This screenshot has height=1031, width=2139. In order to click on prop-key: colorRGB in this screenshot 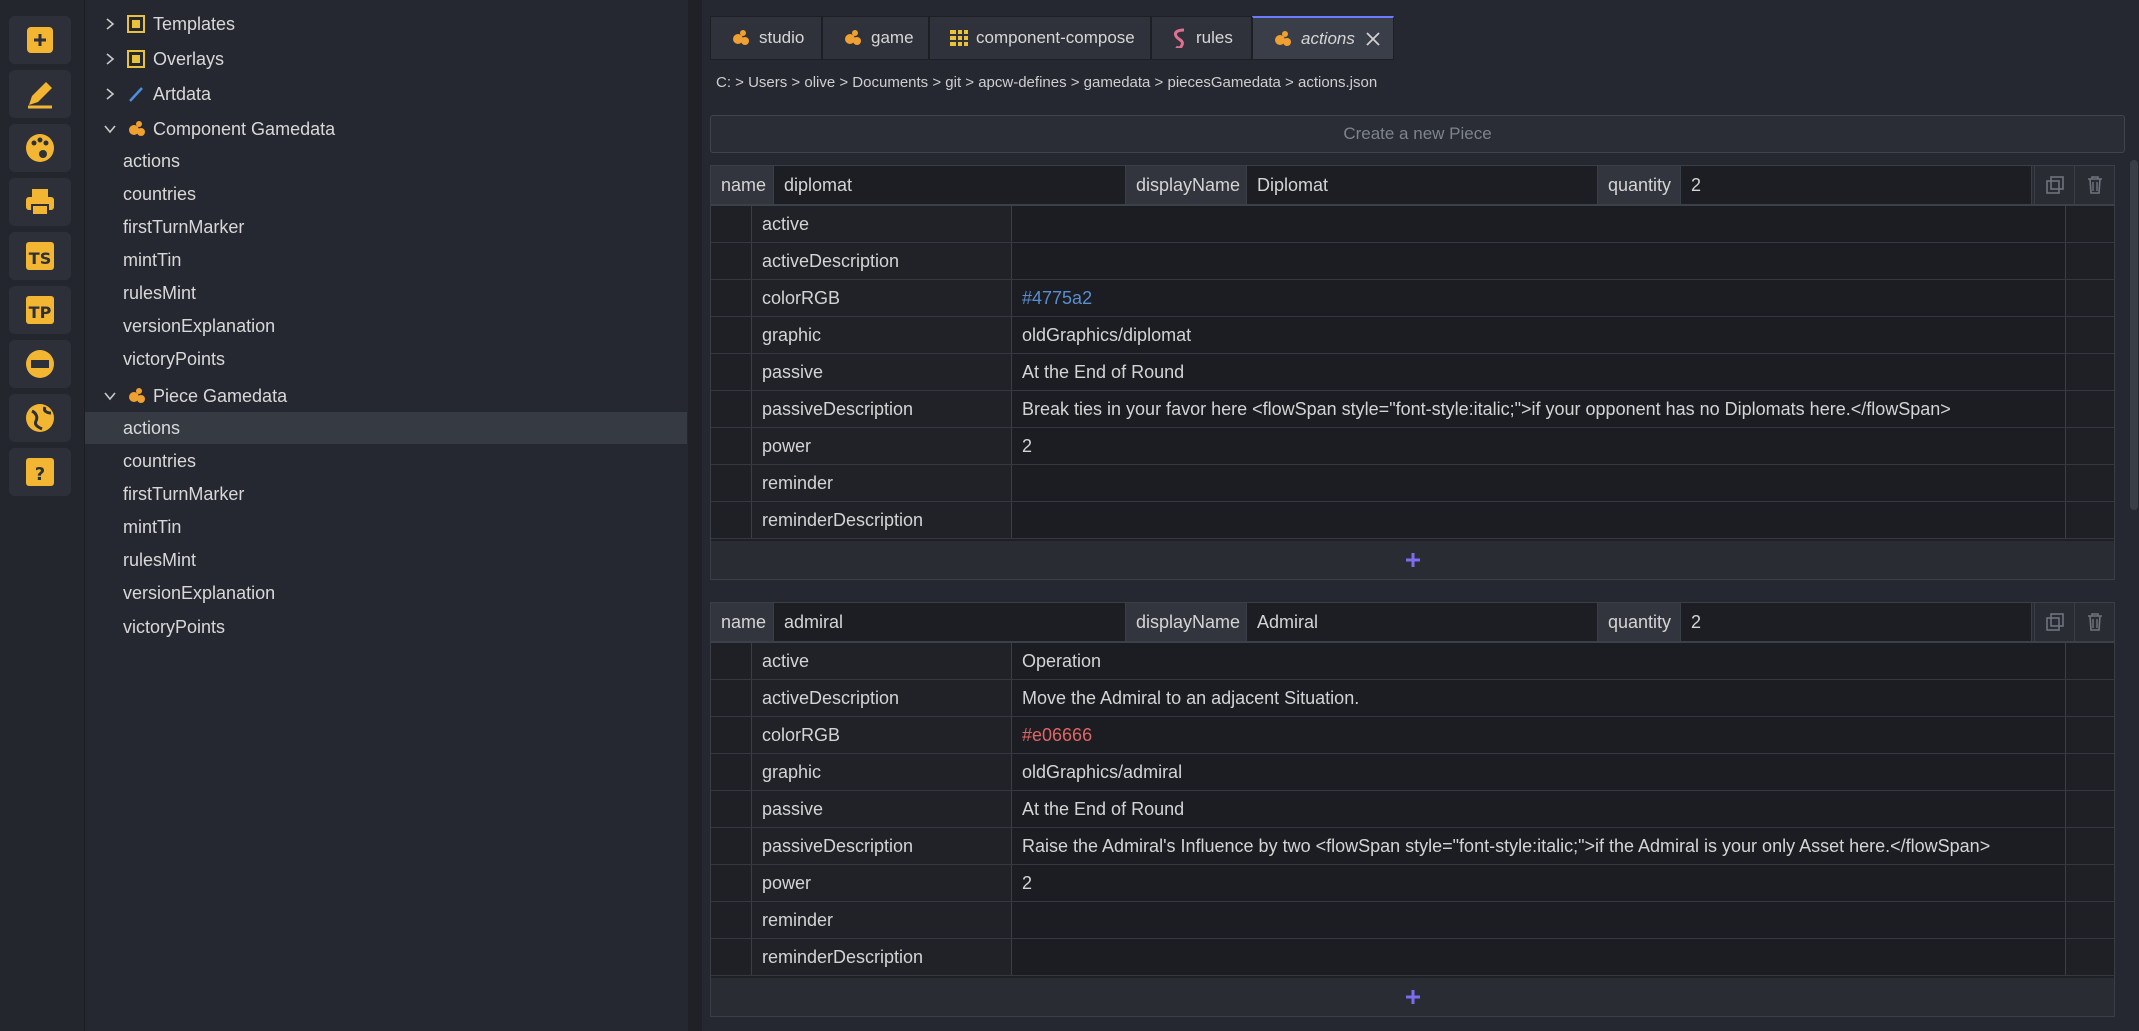, I will do `click(901, 298)`.